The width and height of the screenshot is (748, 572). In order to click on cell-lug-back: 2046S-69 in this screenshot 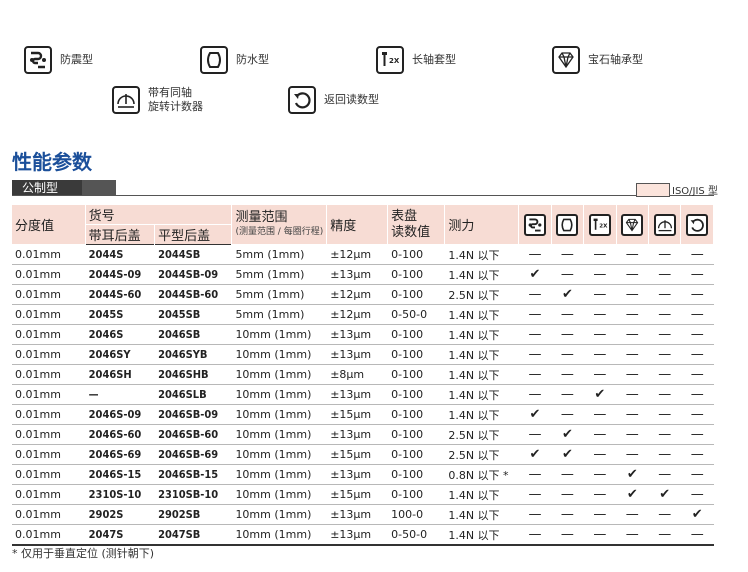, I will do `click(120, 454)`.